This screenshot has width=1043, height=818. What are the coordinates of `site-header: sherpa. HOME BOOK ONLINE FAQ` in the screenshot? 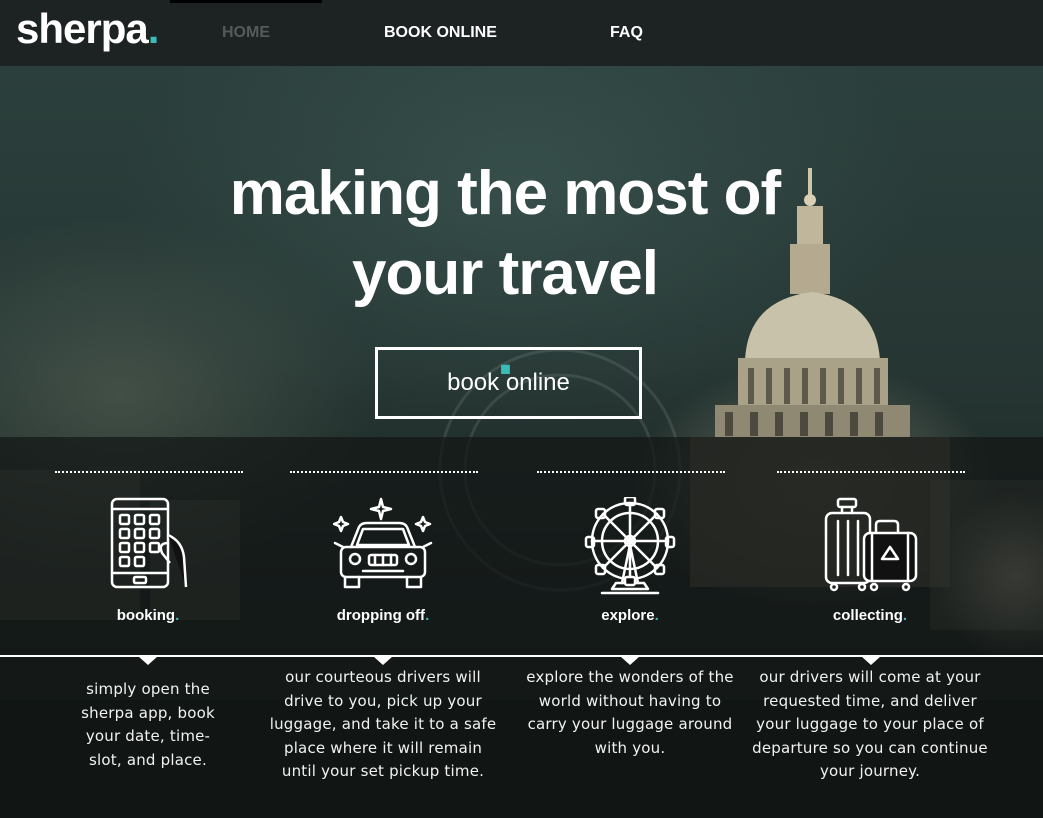 It's located at (521, 33).